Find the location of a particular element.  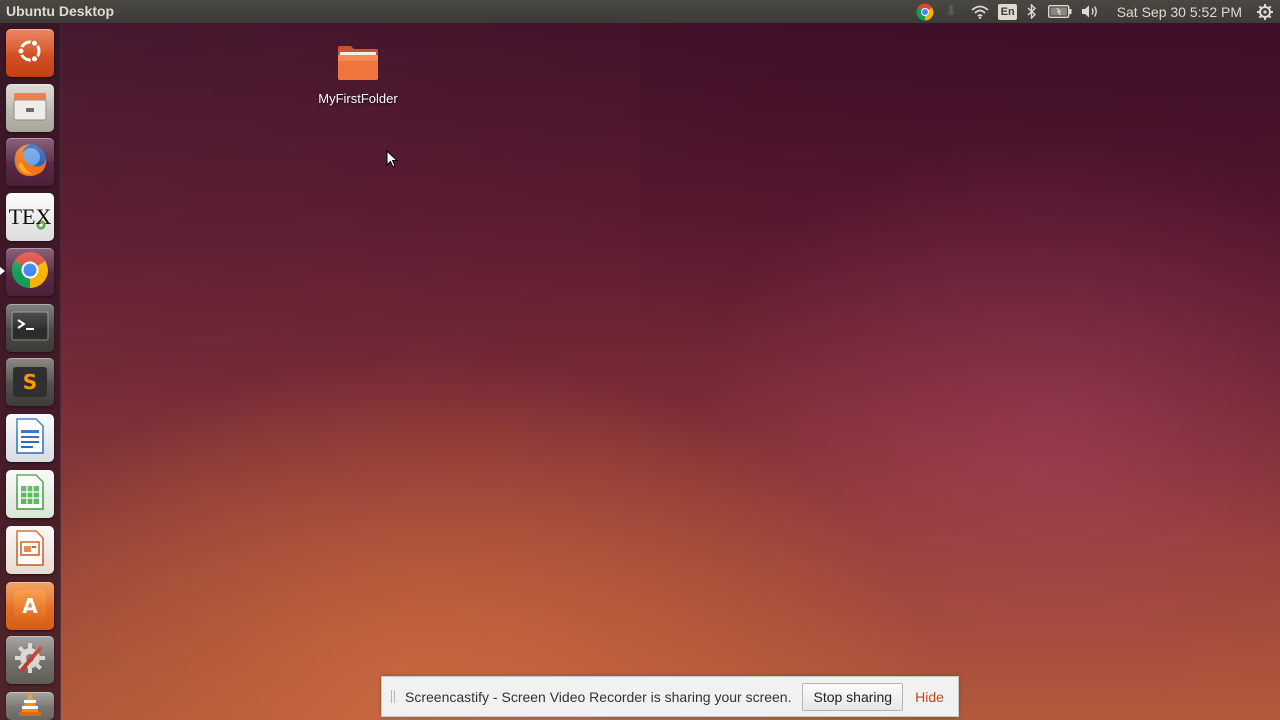

sublime-text-icon: S is located at coordinates (30, 382).